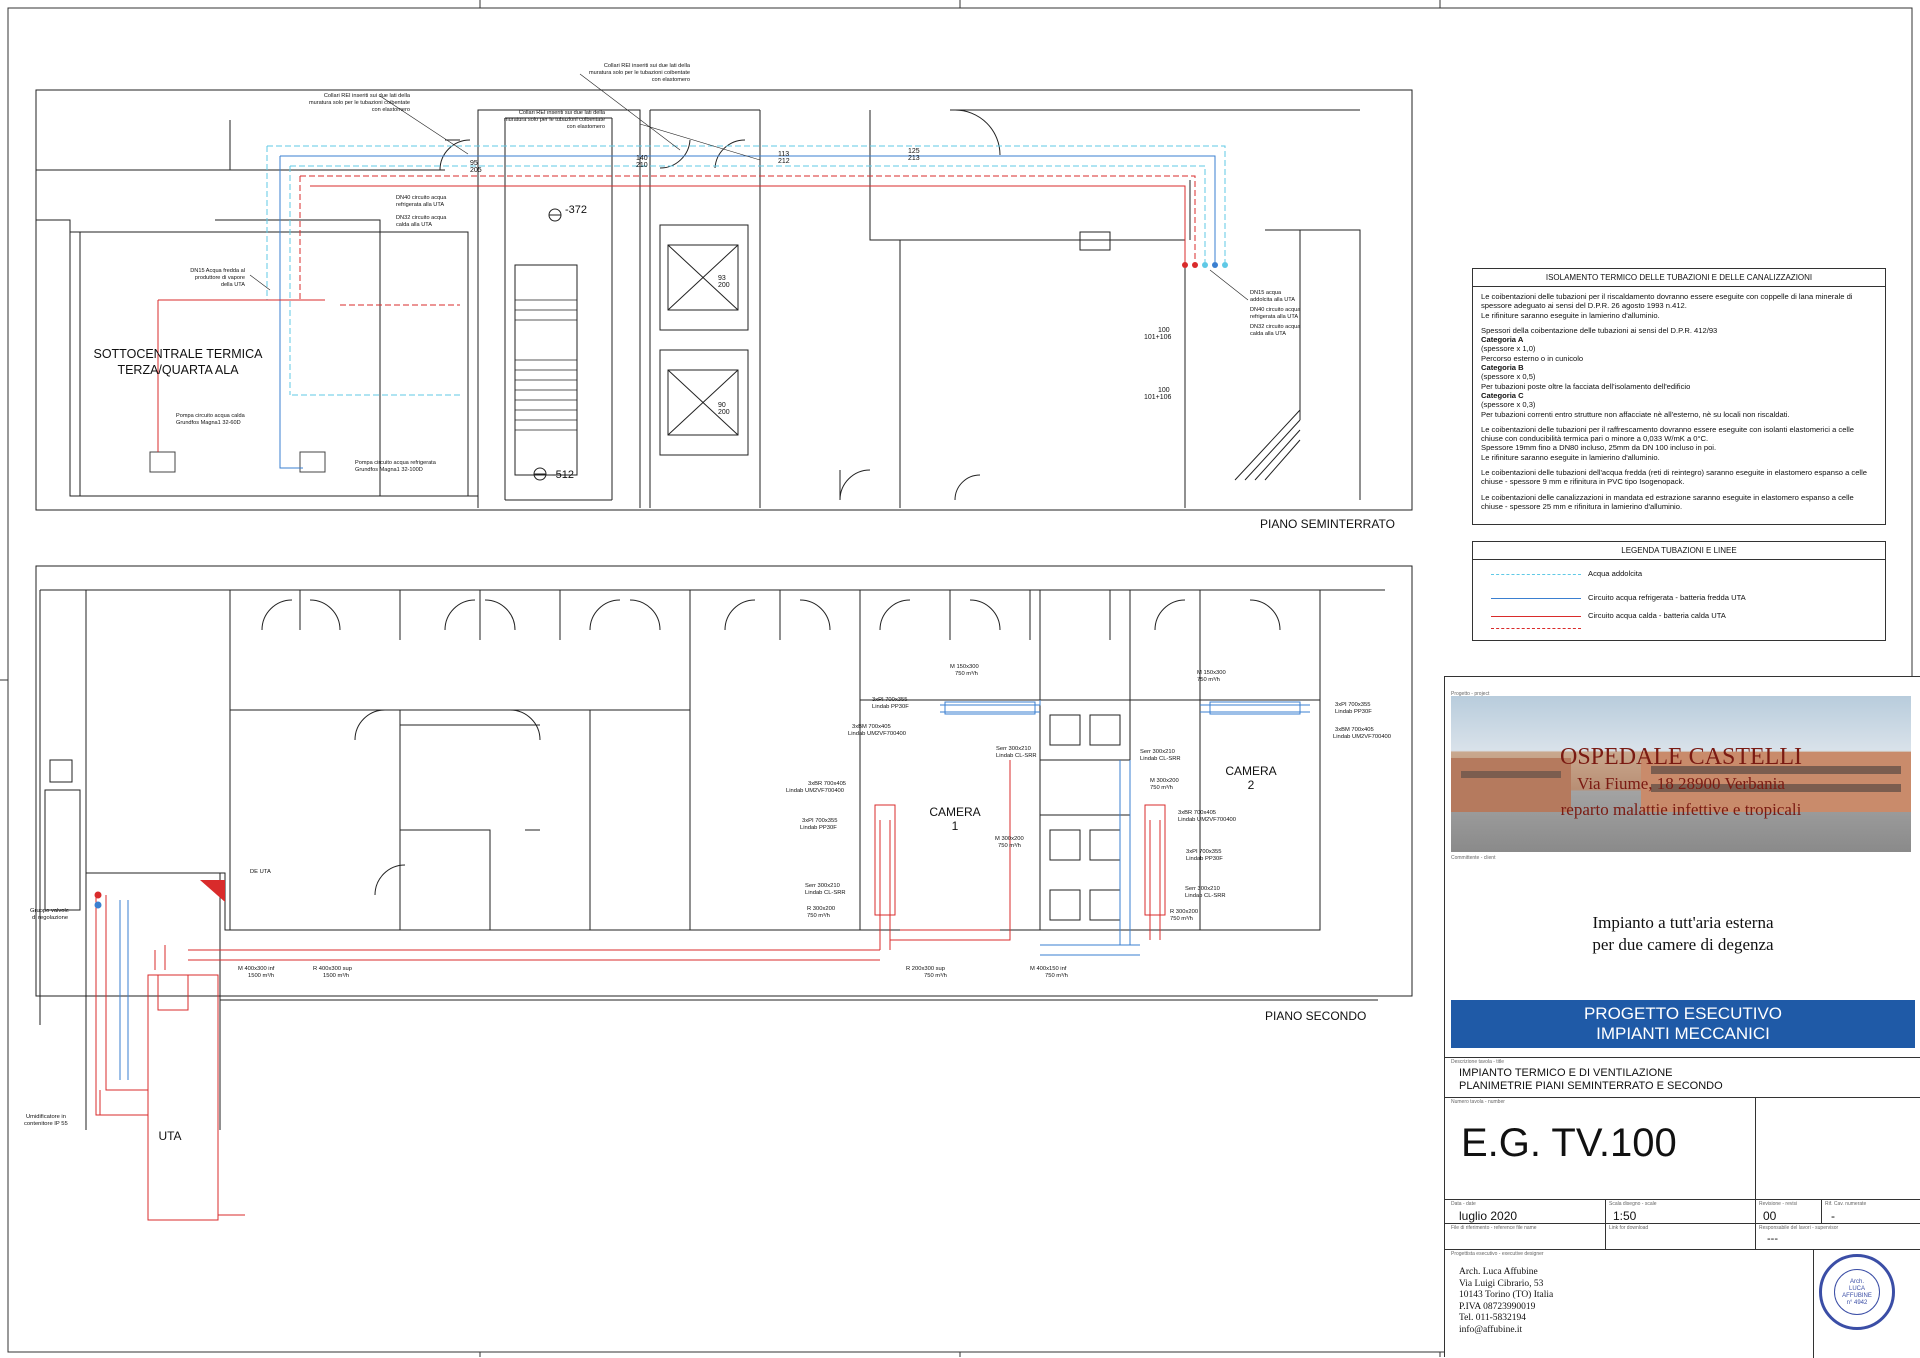 The width and height of the screenshot is (1920, 1358). What do you see at coordinates (1683, 922) in the screenshot?
I see `project-description-1: Impianto a tutt'aria esterna` at bounding box center [1683, 922].